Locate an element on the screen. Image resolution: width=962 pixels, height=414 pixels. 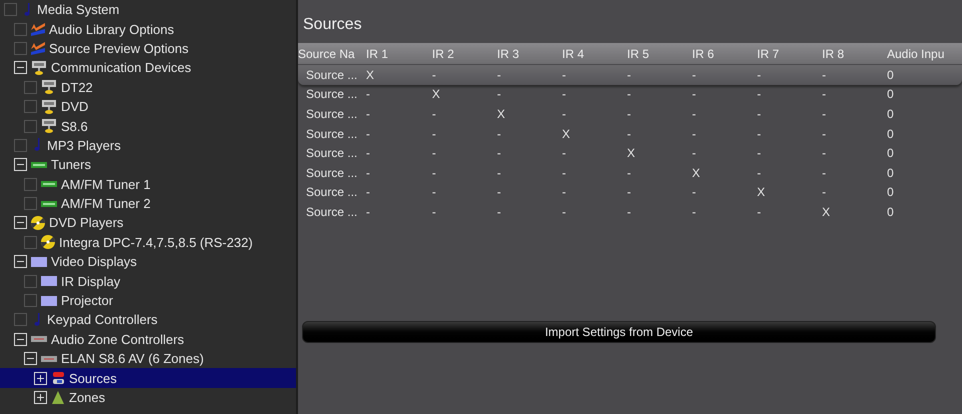
table-row: Source ... - - - X - - - - 0 is located at coordinates (630, 134).